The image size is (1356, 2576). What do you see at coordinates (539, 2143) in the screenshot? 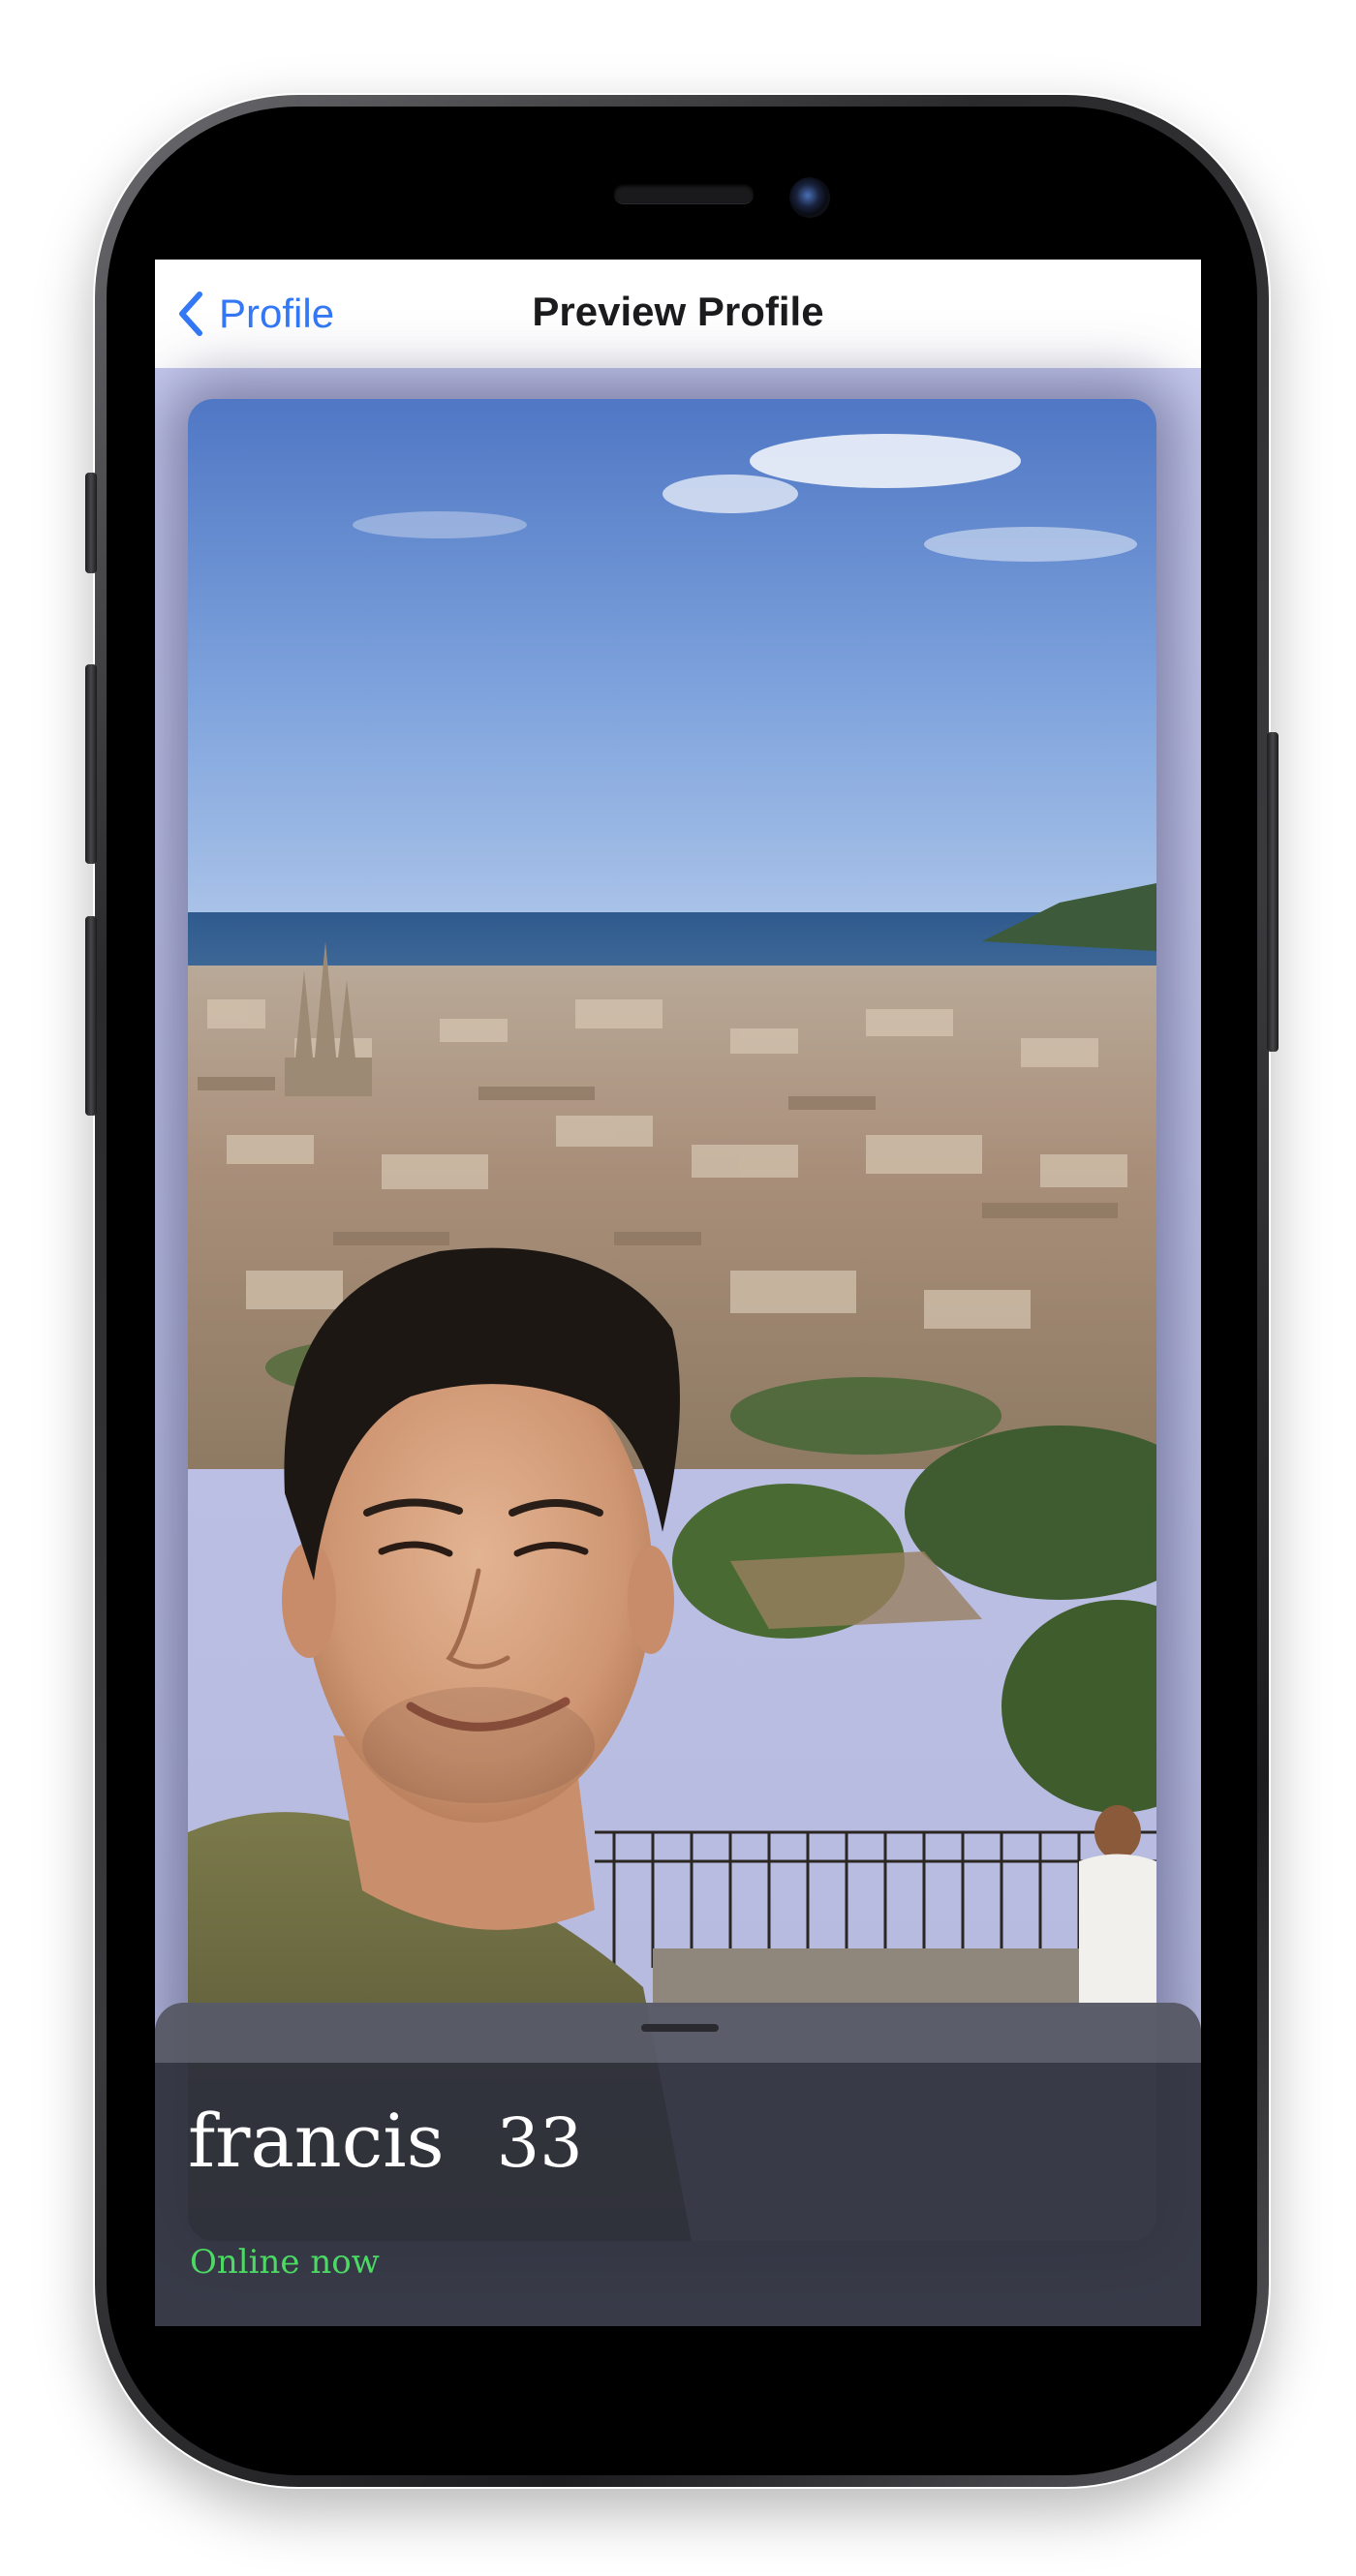
I see `profile-age: 33` at bounding box center [539, 2143].